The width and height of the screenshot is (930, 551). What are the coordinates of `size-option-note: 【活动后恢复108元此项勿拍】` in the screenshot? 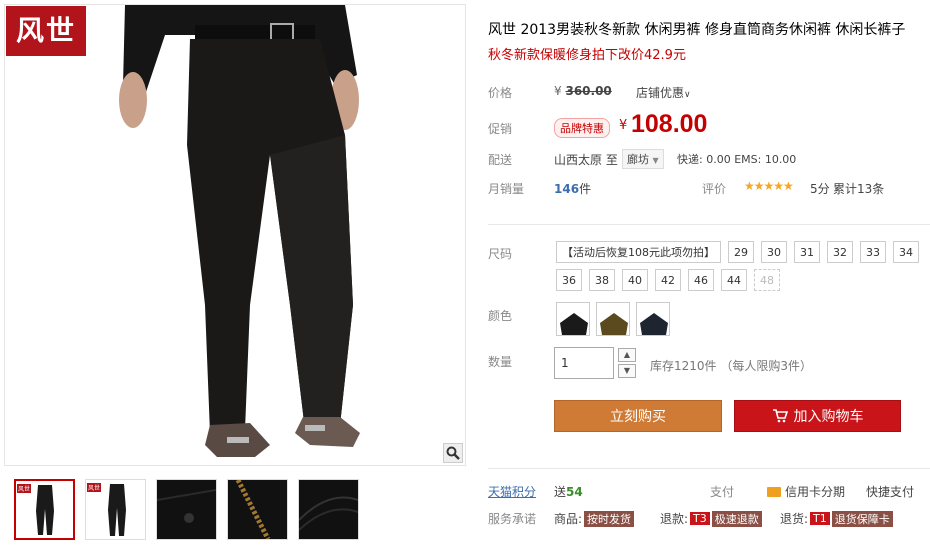 It's located at (638, 252).